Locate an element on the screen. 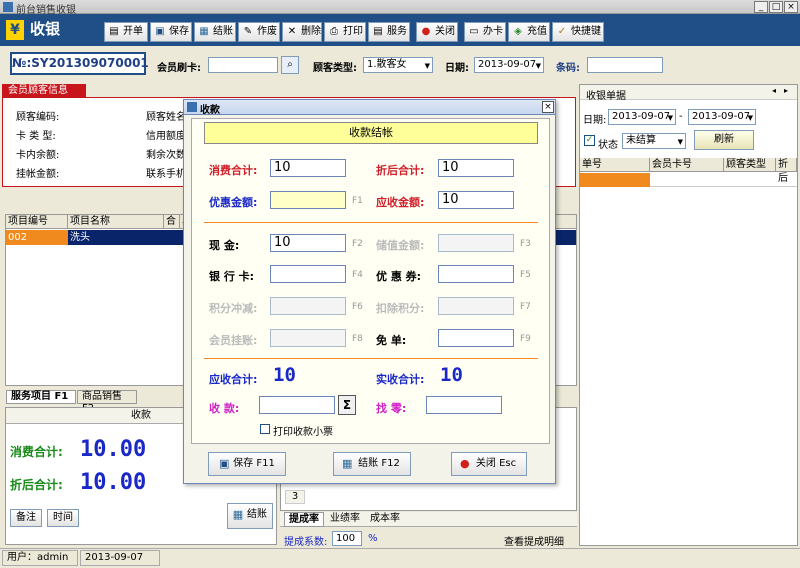 The height and width of the screenshot is (568, 800). free-order-shortcut: F9 is located at coordinates (525, 339).